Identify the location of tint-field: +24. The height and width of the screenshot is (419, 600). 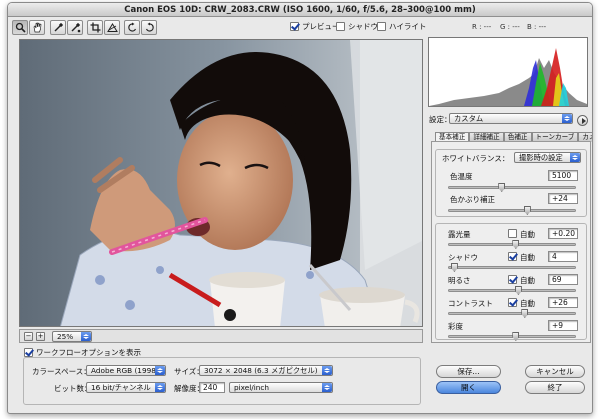
(563, 198).